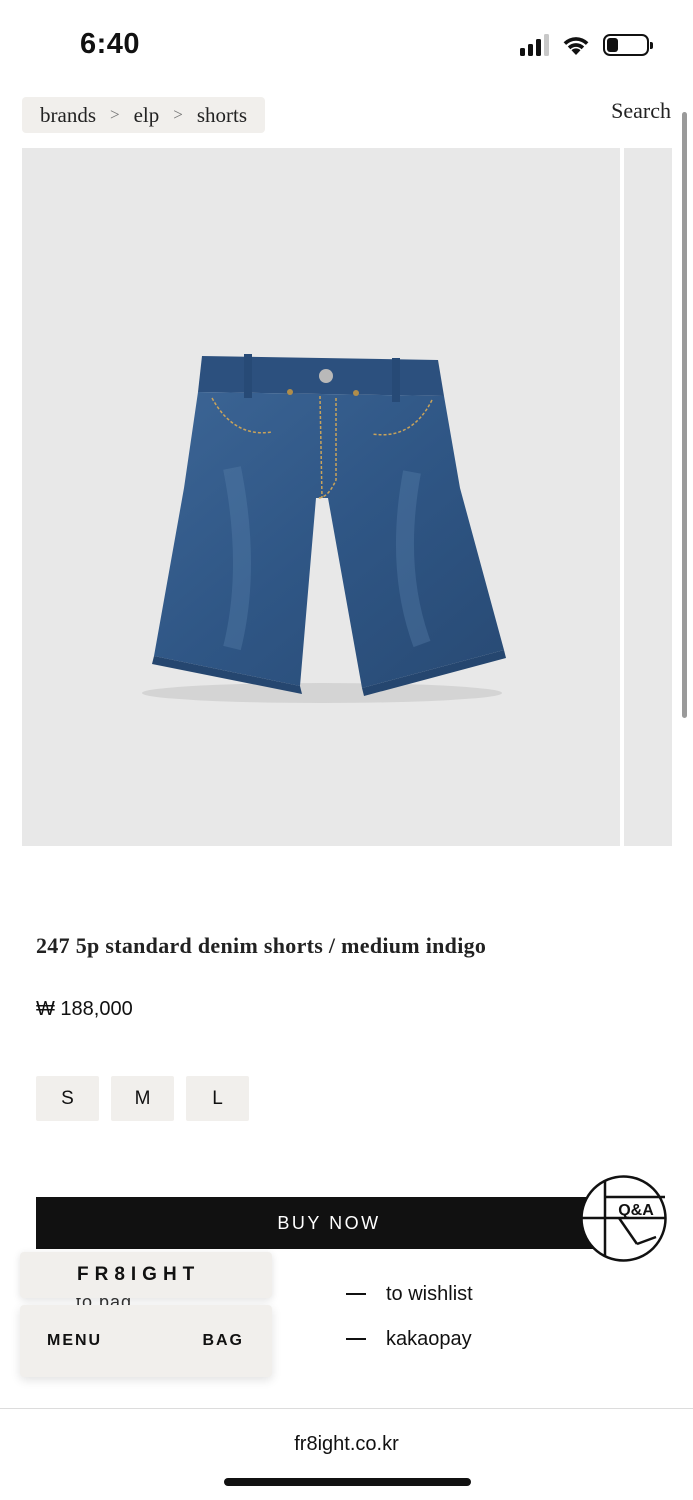 Image resolution: width=693 pixels, height=1500 pixels. I want to click on browser-url-bar: fr8ight.co.kr, so click(346, 1454).